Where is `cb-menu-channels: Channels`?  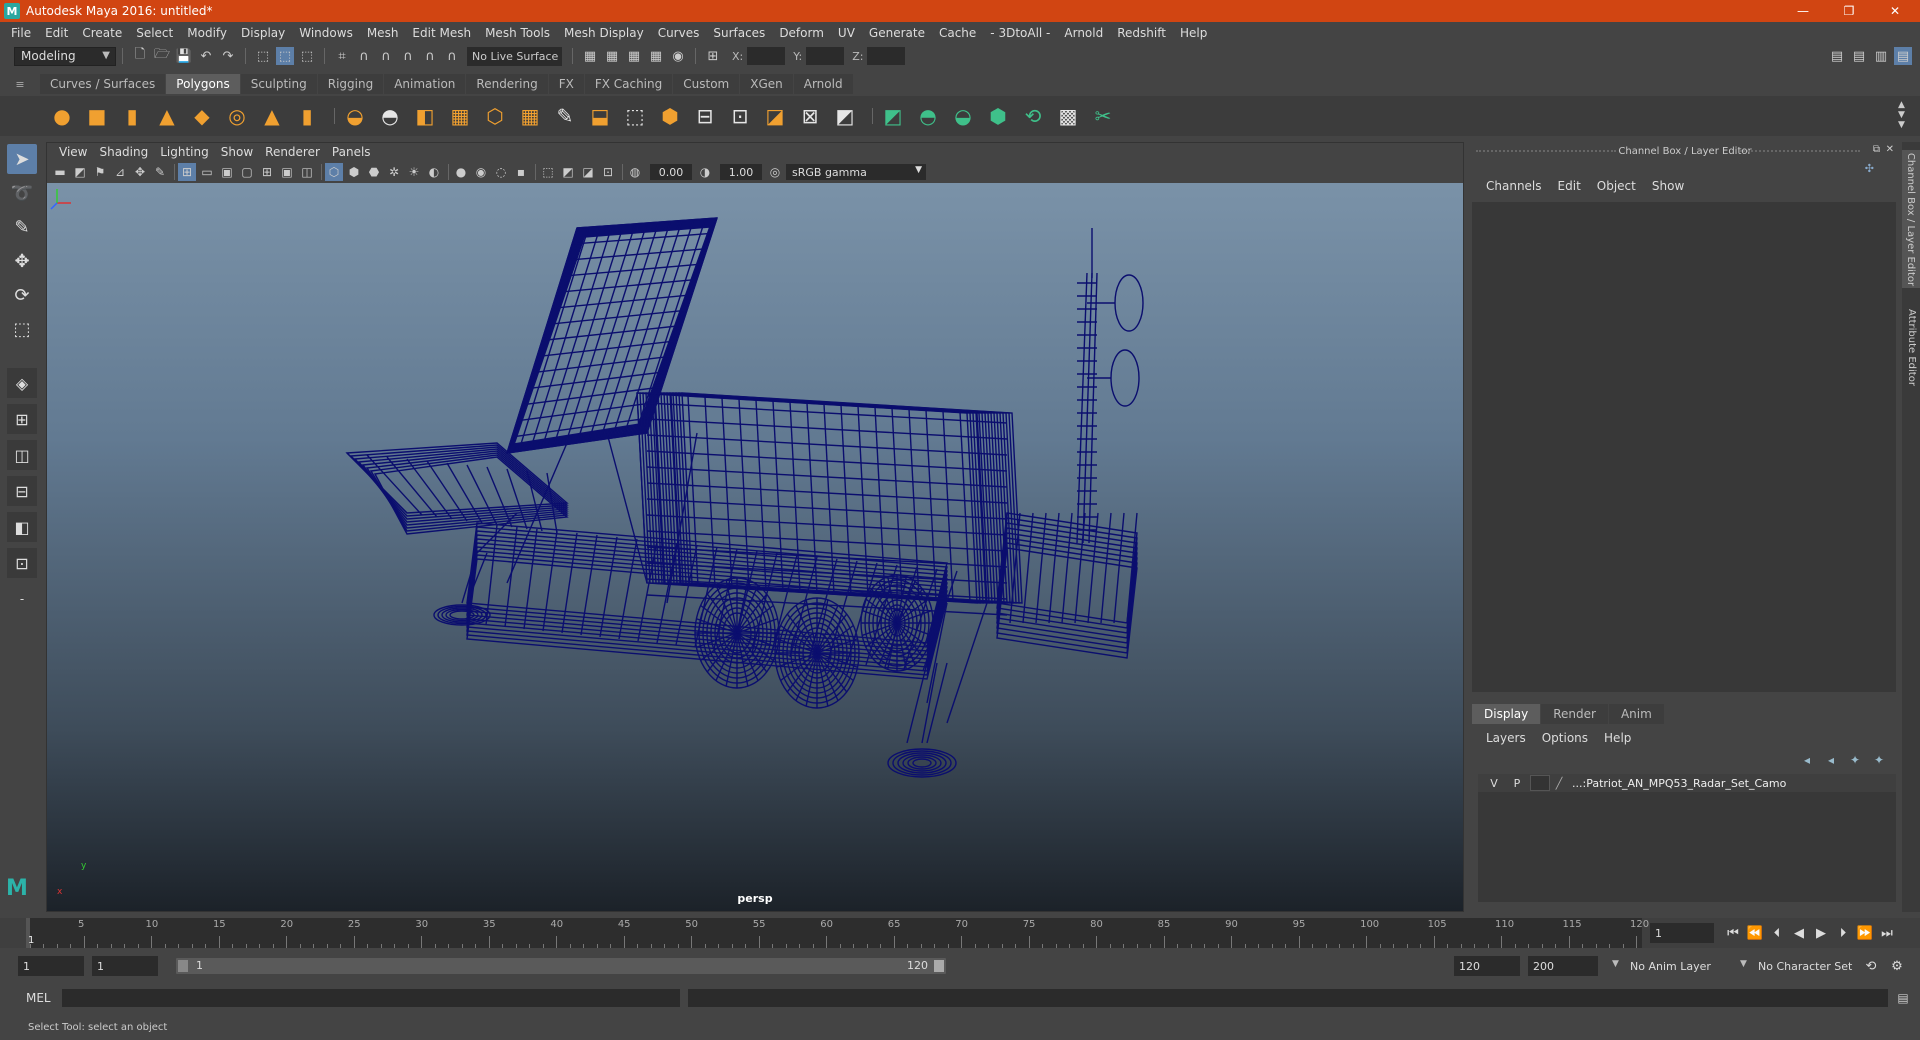 cb-menu-channels: Channels is located at coordinates (1514, 186).